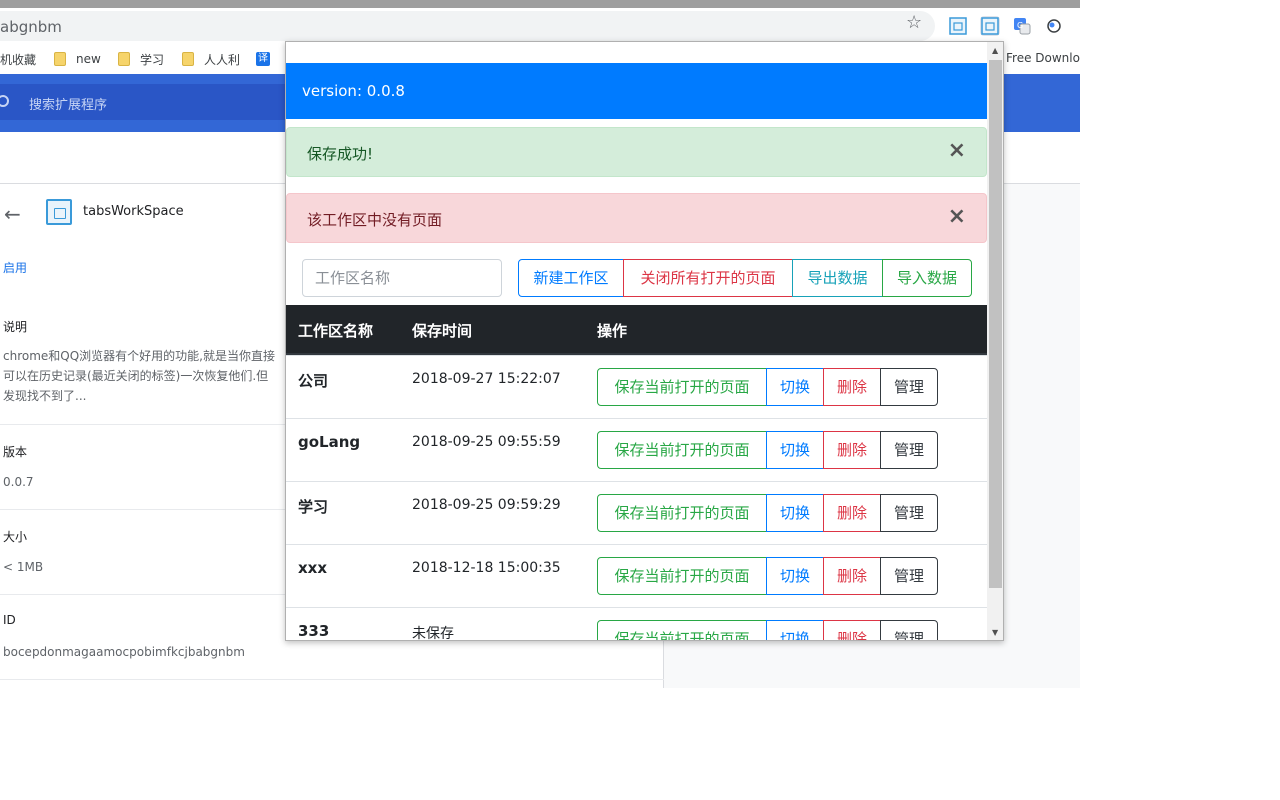  What do you see at coordinates (18, 482) in the screenshot?
I see `version-value: 0.0.7` at bounding box center [18, 482].